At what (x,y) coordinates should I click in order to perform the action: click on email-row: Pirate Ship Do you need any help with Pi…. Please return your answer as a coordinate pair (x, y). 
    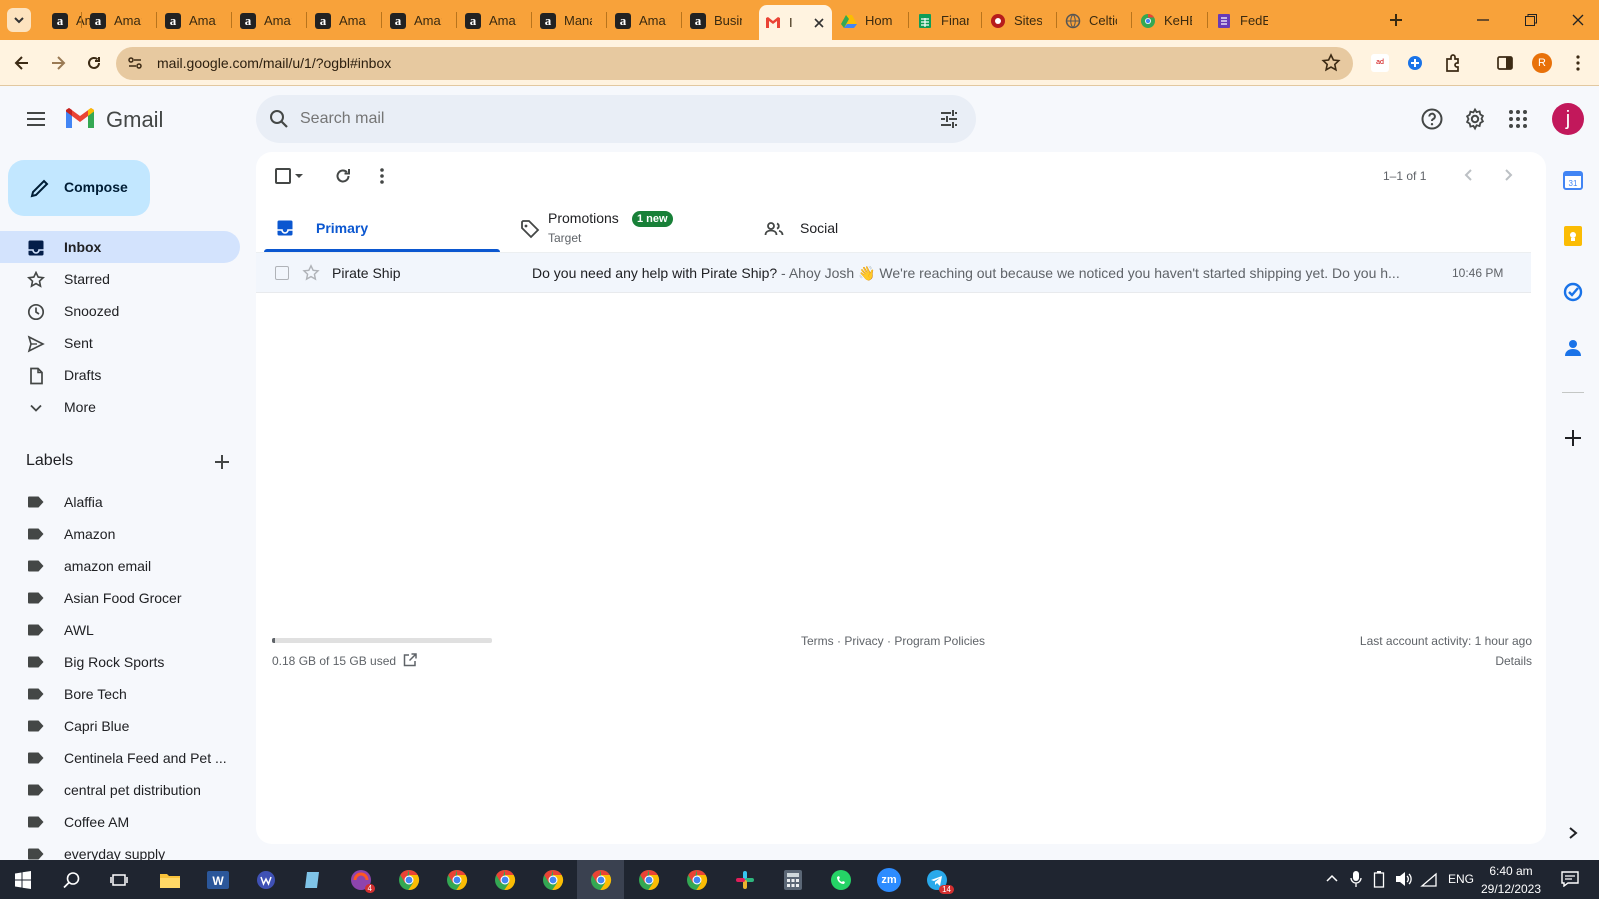
    Looking at the image, I should click on (893, 273).